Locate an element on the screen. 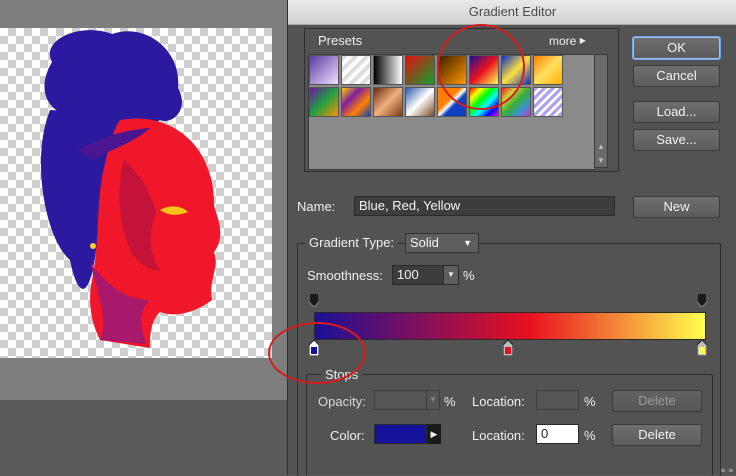 The height and width of the screenshot is (476, 736). gradient-type-value: Solid is located at coordinates (424, 242).